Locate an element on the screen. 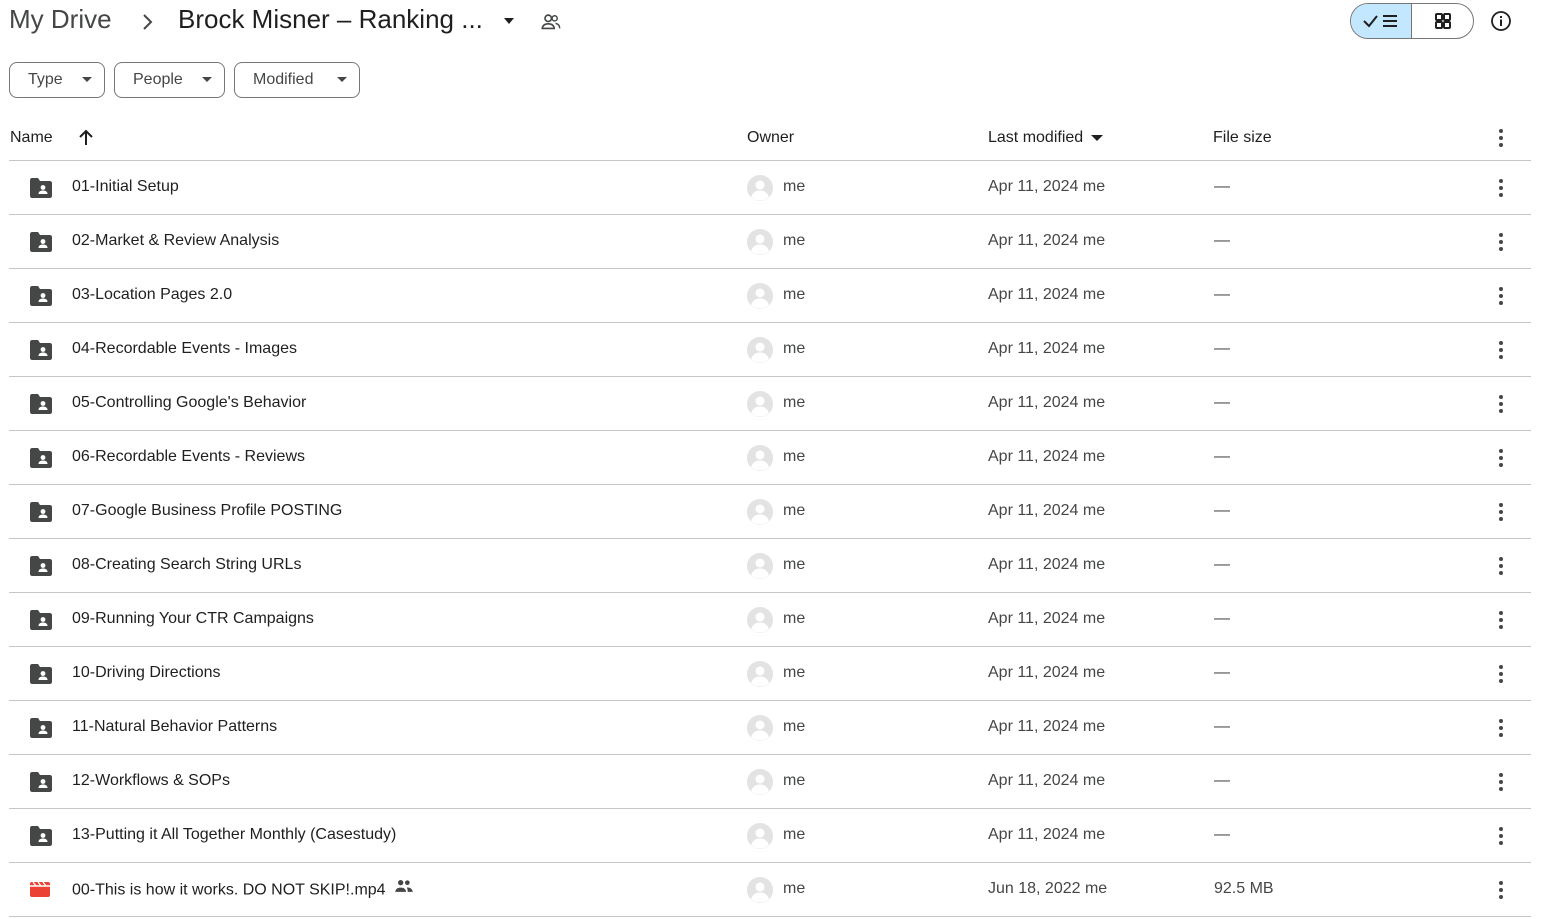 This screenshot has width=1543, height=919. file-name: 11-Natural Behavior Patterns is located at coordinates (175, 726).